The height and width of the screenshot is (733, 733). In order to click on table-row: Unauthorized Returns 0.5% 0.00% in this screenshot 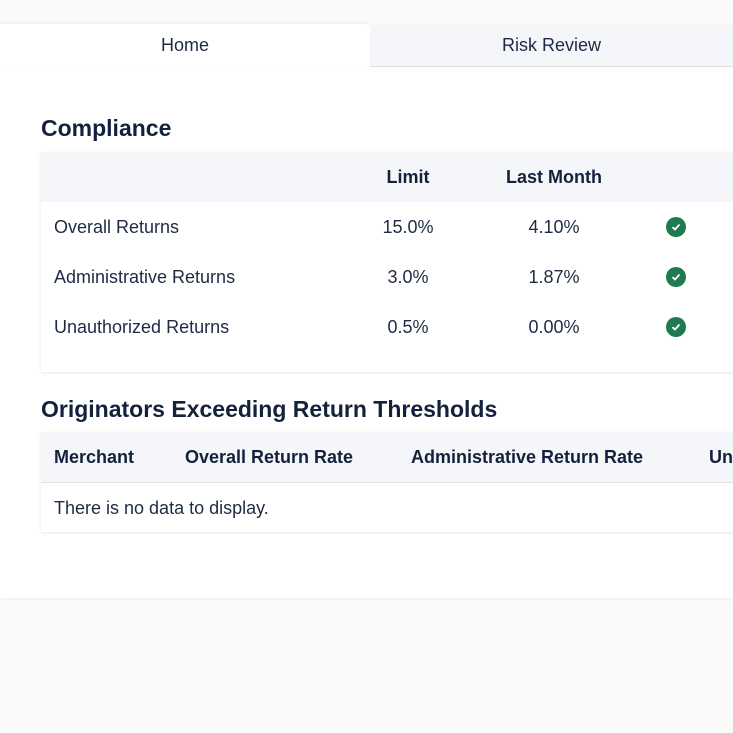, I will do `click(387, 327)`.